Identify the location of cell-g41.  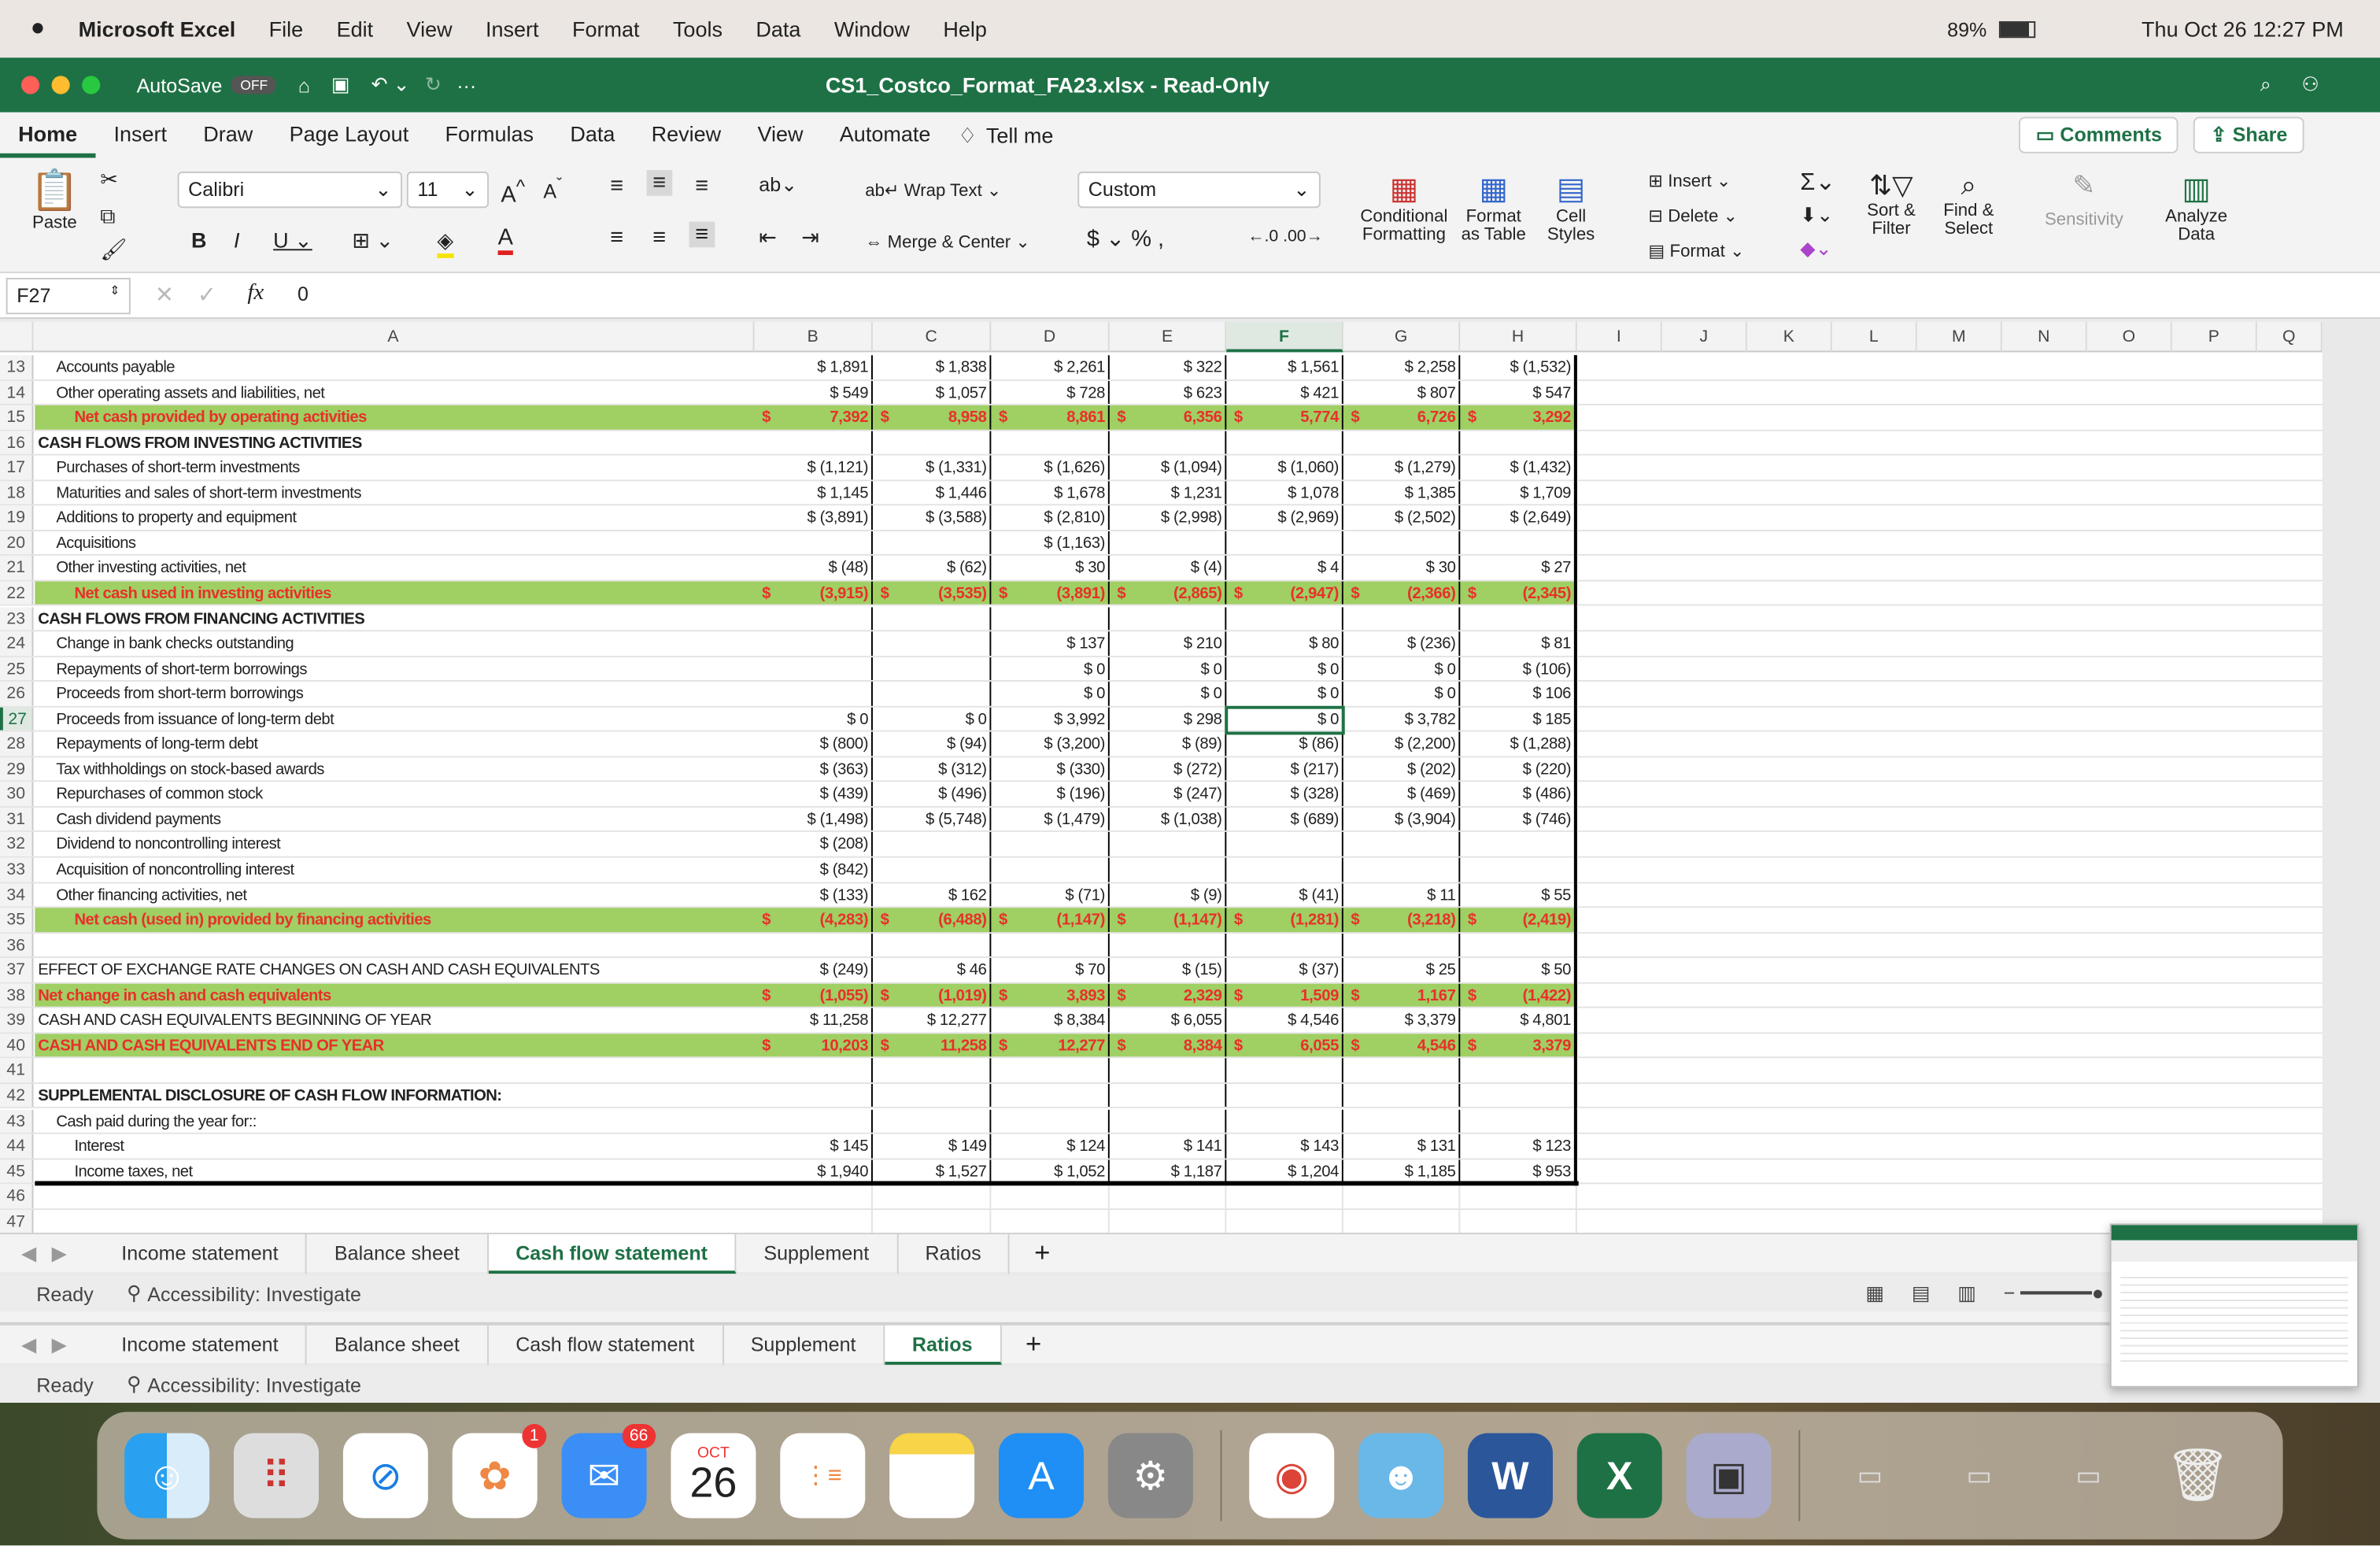
(1402, 1070).